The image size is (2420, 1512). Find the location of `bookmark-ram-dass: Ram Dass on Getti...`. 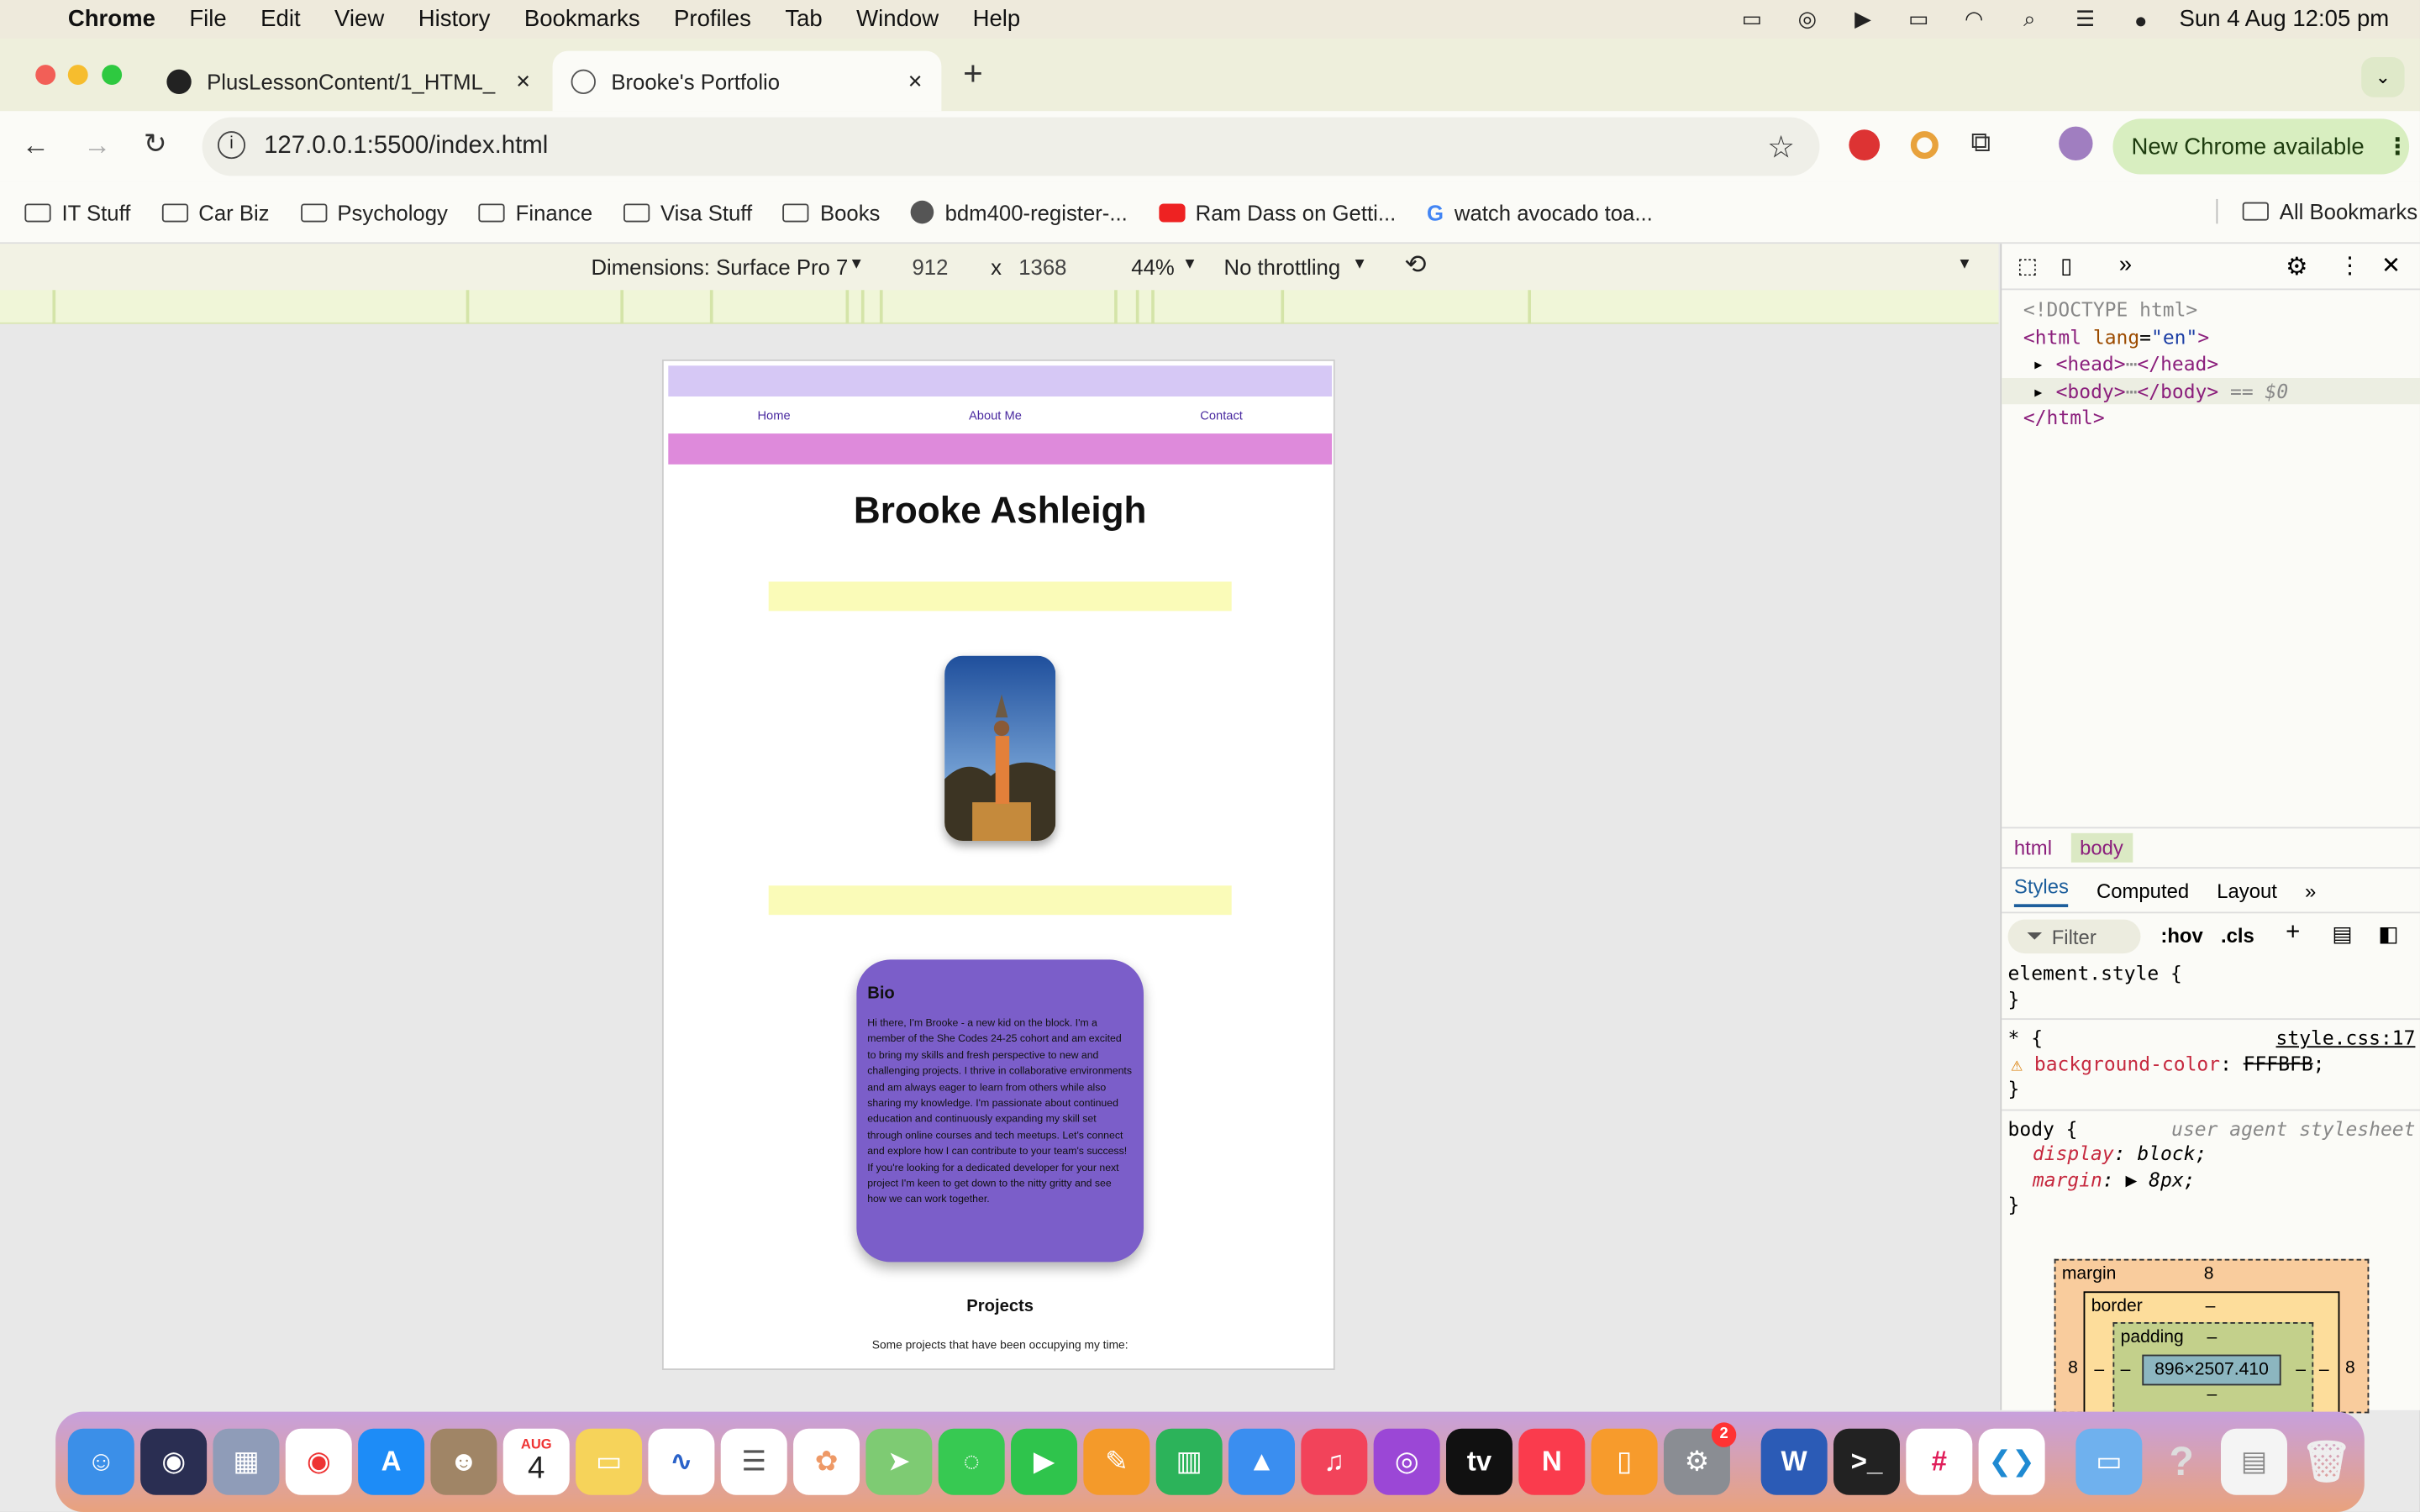

bookmark-ram-dass: Ram Dass on Getti... is located at coordinates (1277, 212).